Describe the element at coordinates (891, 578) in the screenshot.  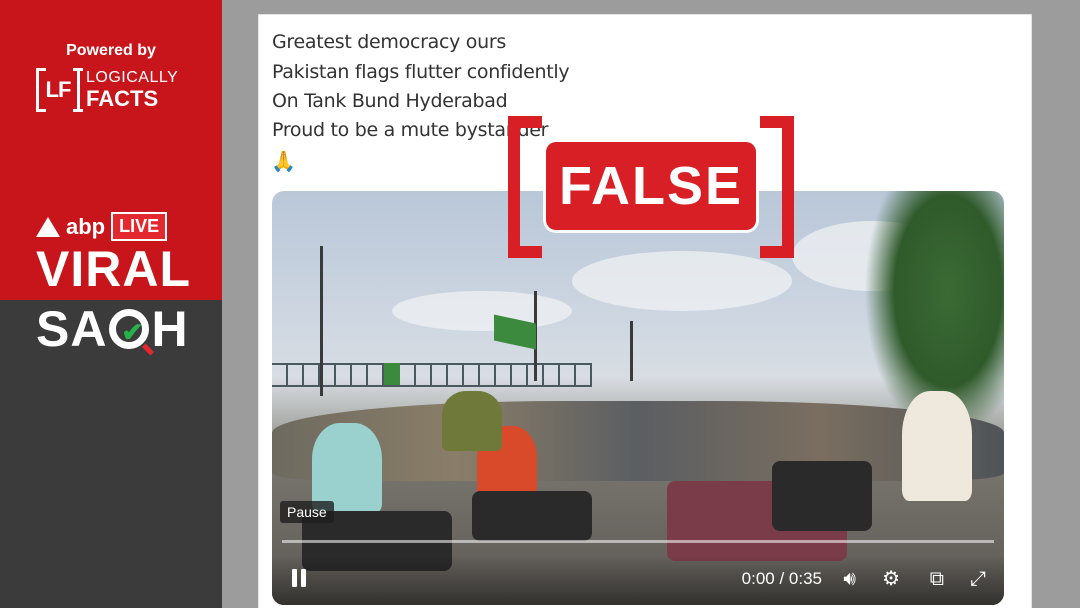
I see `settings-icon: ⚙︎` at that location.